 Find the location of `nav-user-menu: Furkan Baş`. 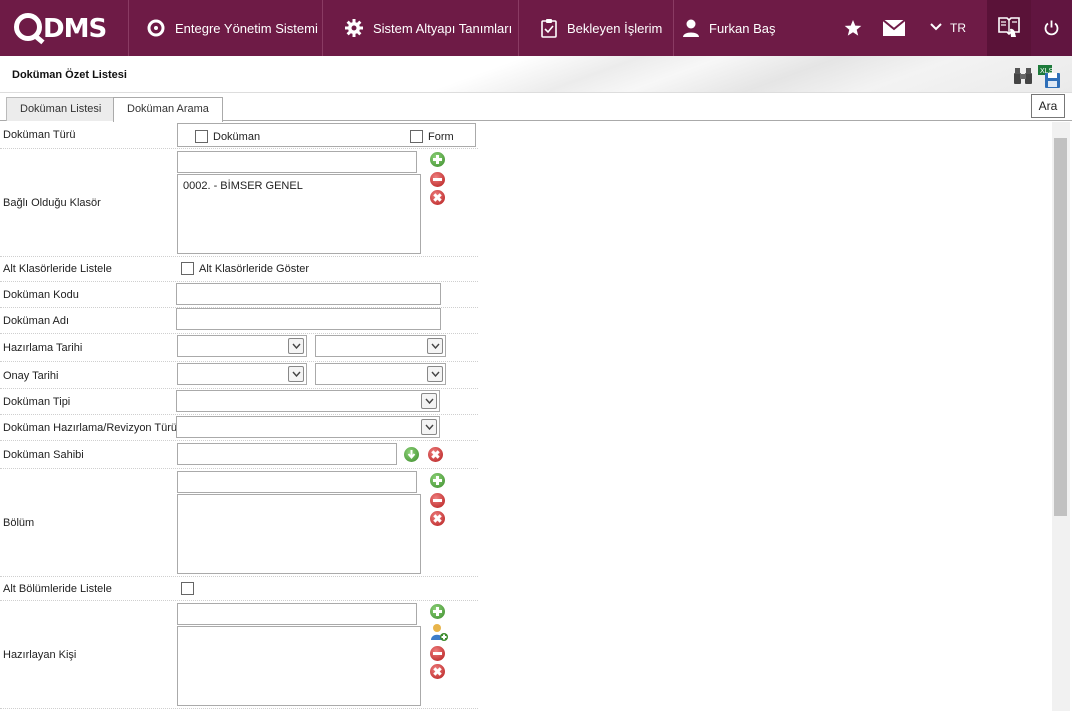

nav-user-menu: Furkan Baş is located at coordinates (728, 28).